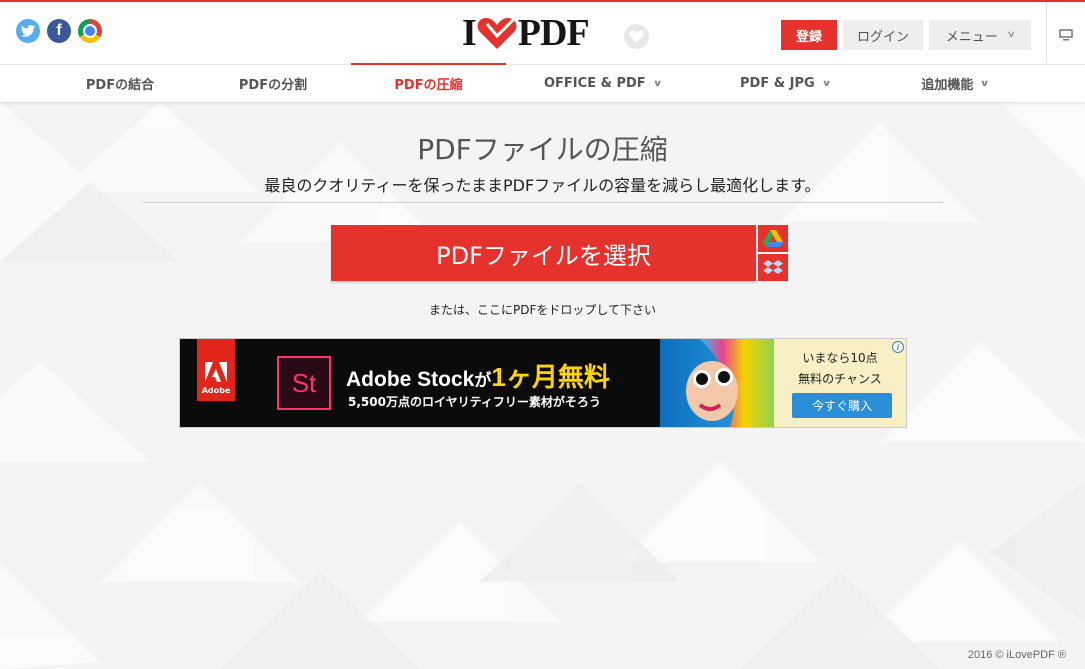 The height and width of the screenshot is (669, 1085). What do you see at coordinates (542, 185) in the screenshot?
I see `page-subtitle: 最良のクオリティーを保ったままPDFファイルの容量を減らし最適化します。` at bounding box center [542, 185].